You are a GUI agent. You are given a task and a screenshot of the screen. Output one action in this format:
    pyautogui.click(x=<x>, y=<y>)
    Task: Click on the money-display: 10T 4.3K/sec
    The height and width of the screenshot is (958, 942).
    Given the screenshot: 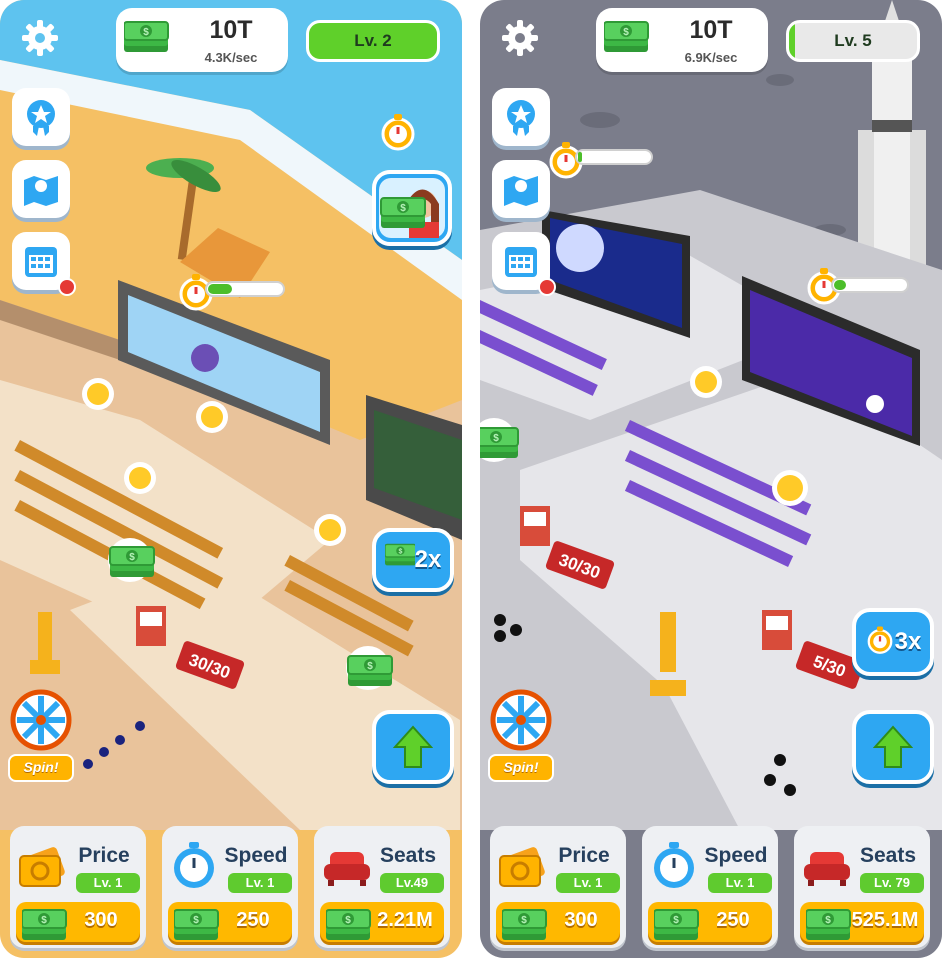 What is the action you would take?
    pyautogui.click(x=202, y=40)
    